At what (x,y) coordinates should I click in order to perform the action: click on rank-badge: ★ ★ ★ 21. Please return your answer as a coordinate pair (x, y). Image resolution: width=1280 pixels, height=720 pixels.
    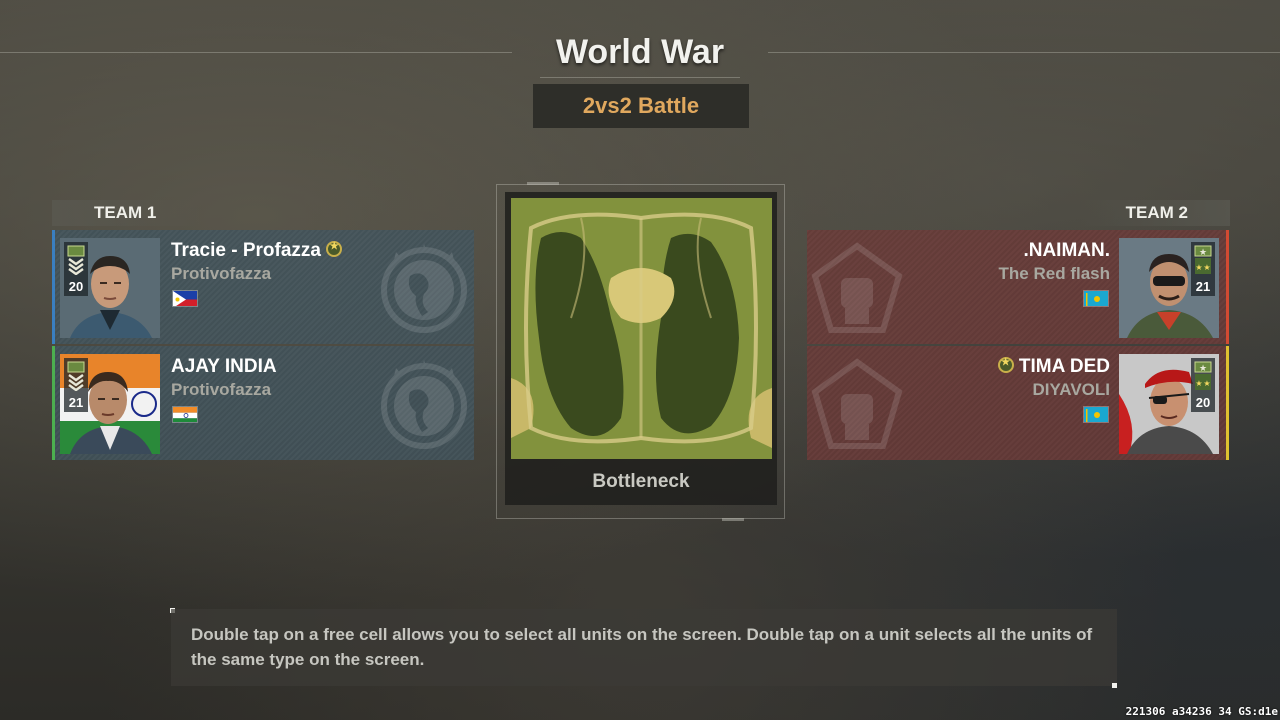
    Looking at the image, I should click on (1203, 269).